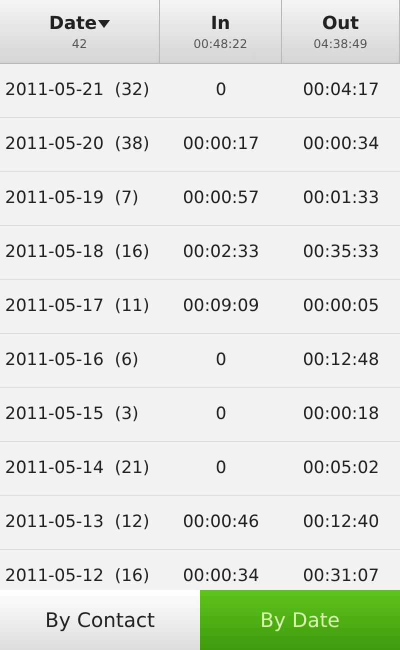  I want to click on table-cell-text: 00:09:09, so click(221, 306).